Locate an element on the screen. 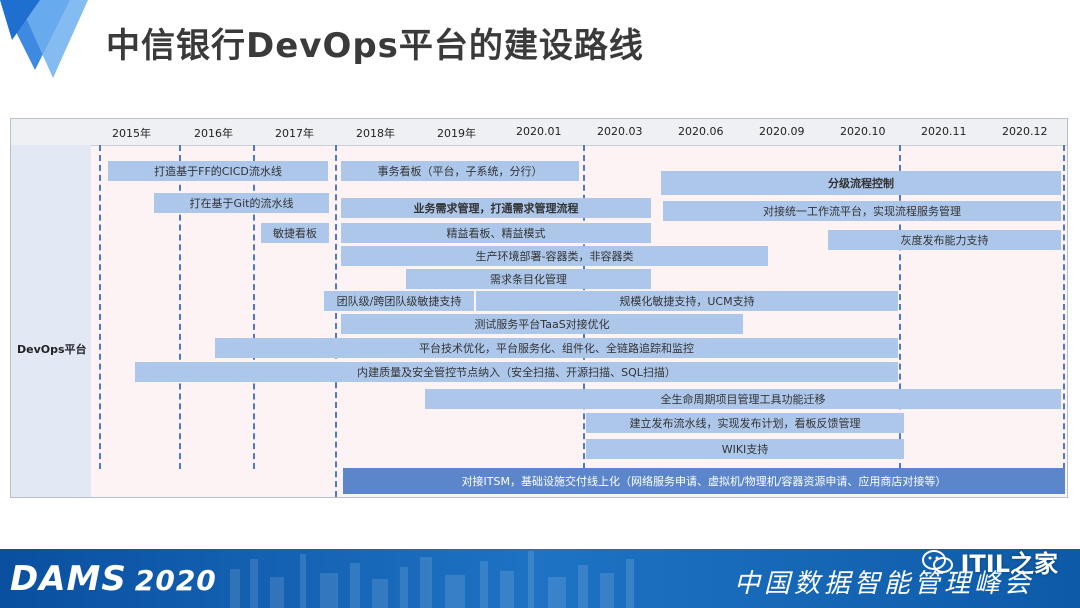 This screenshot has width=1080, height=608. wechat-watermark: ITIL之家 is located at coordinates (990, 561).